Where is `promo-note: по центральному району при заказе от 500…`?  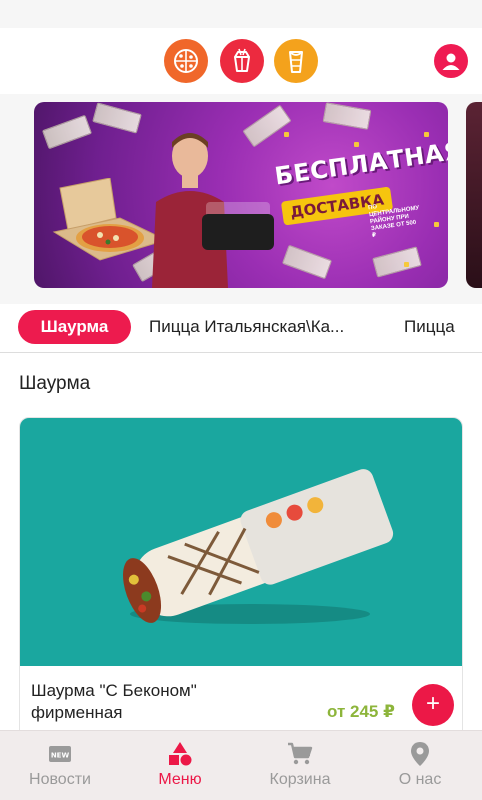
promo-note: по центральному району при заказе от 500… is located at coordinates (393, 222).